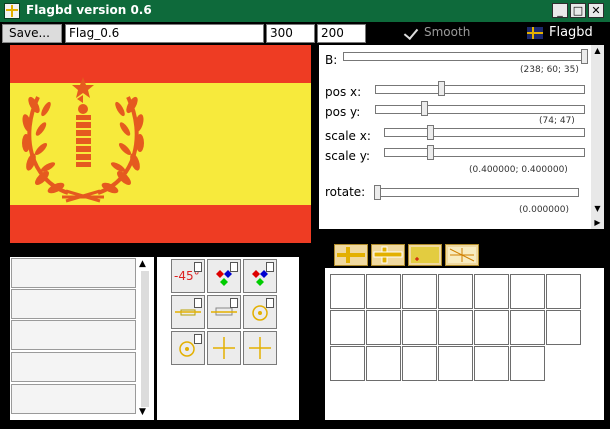  I want to click on pos-y-label: pos y:, so click(343, 112).